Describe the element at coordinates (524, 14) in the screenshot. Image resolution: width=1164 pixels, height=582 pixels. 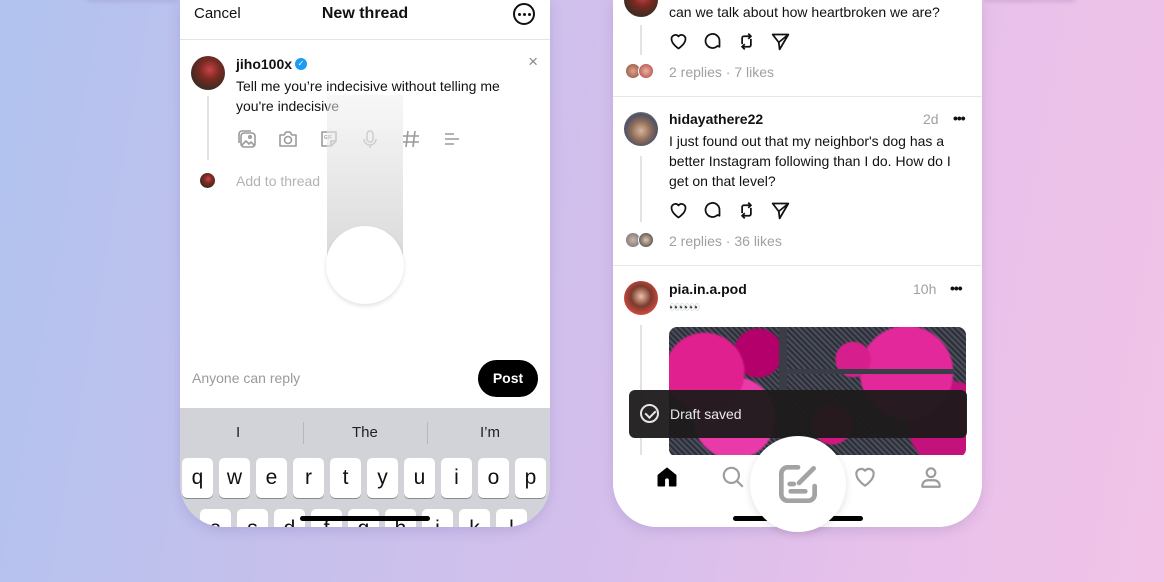
I see `more-circle-icon` at that location.